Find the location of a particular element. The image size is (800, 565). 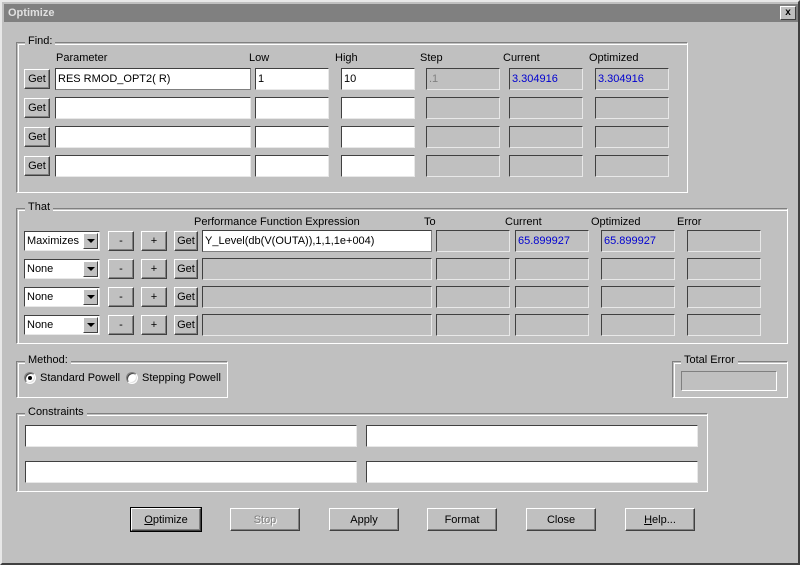

close-icon: x is located at coordinates (788, 13).